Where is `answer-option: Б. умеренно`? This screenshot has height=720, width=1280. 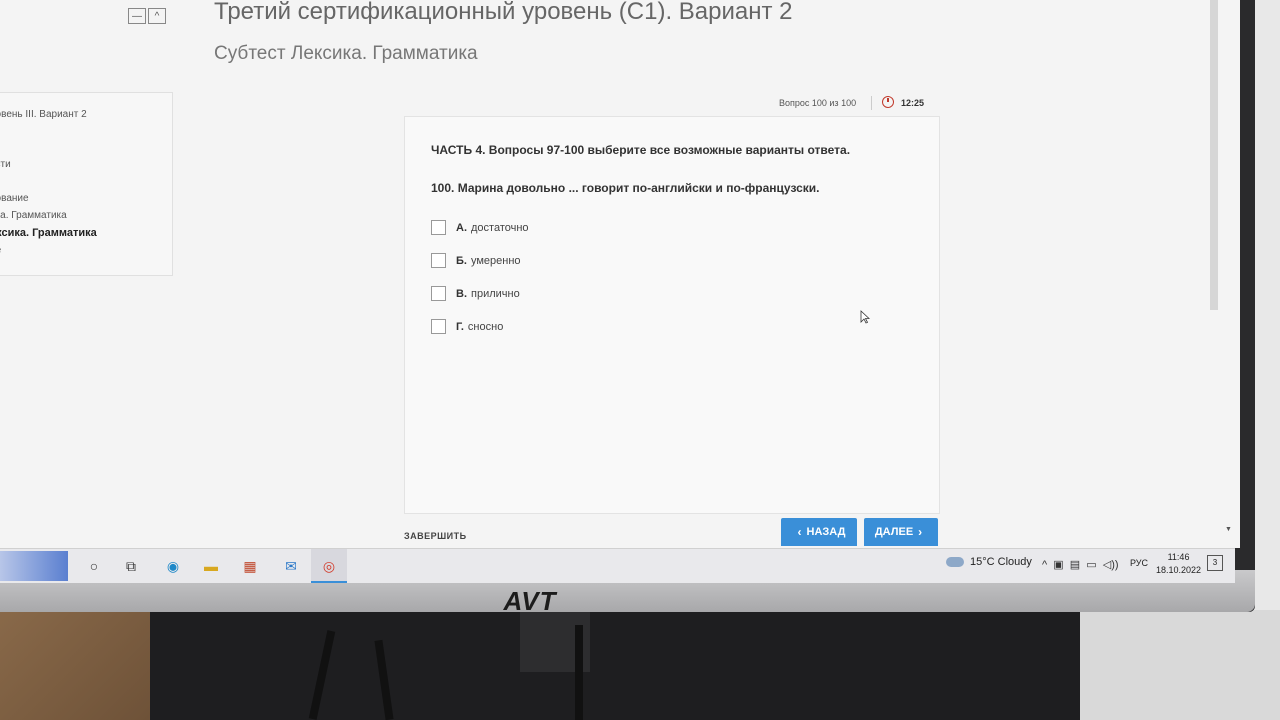
answer-option: Б. умеренно is located at coordinates (476, 260).